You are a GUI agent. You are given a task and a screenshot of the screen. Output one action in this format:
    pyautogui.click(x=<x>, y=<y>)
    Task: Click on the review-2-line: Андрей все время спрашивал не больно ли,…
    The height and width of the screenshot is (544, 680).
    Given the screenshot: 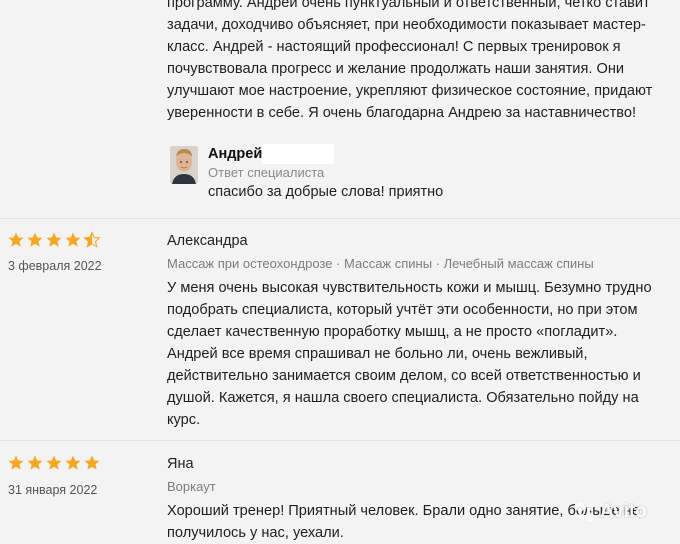 What is the action you would take?
    pyautogui.click(x=377, y=354)
    